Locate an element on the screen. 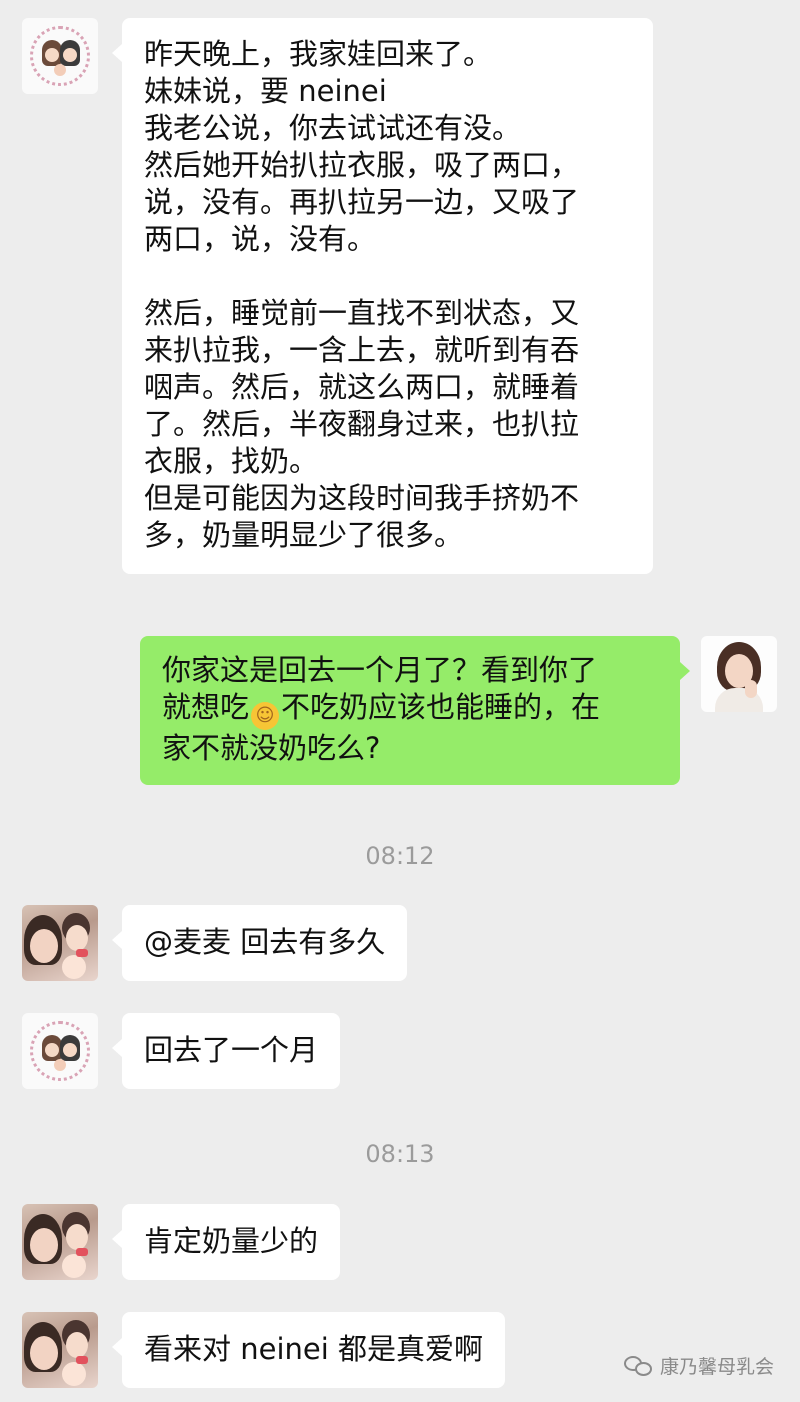  wechat-icon is located at coordinates (638, 1366).